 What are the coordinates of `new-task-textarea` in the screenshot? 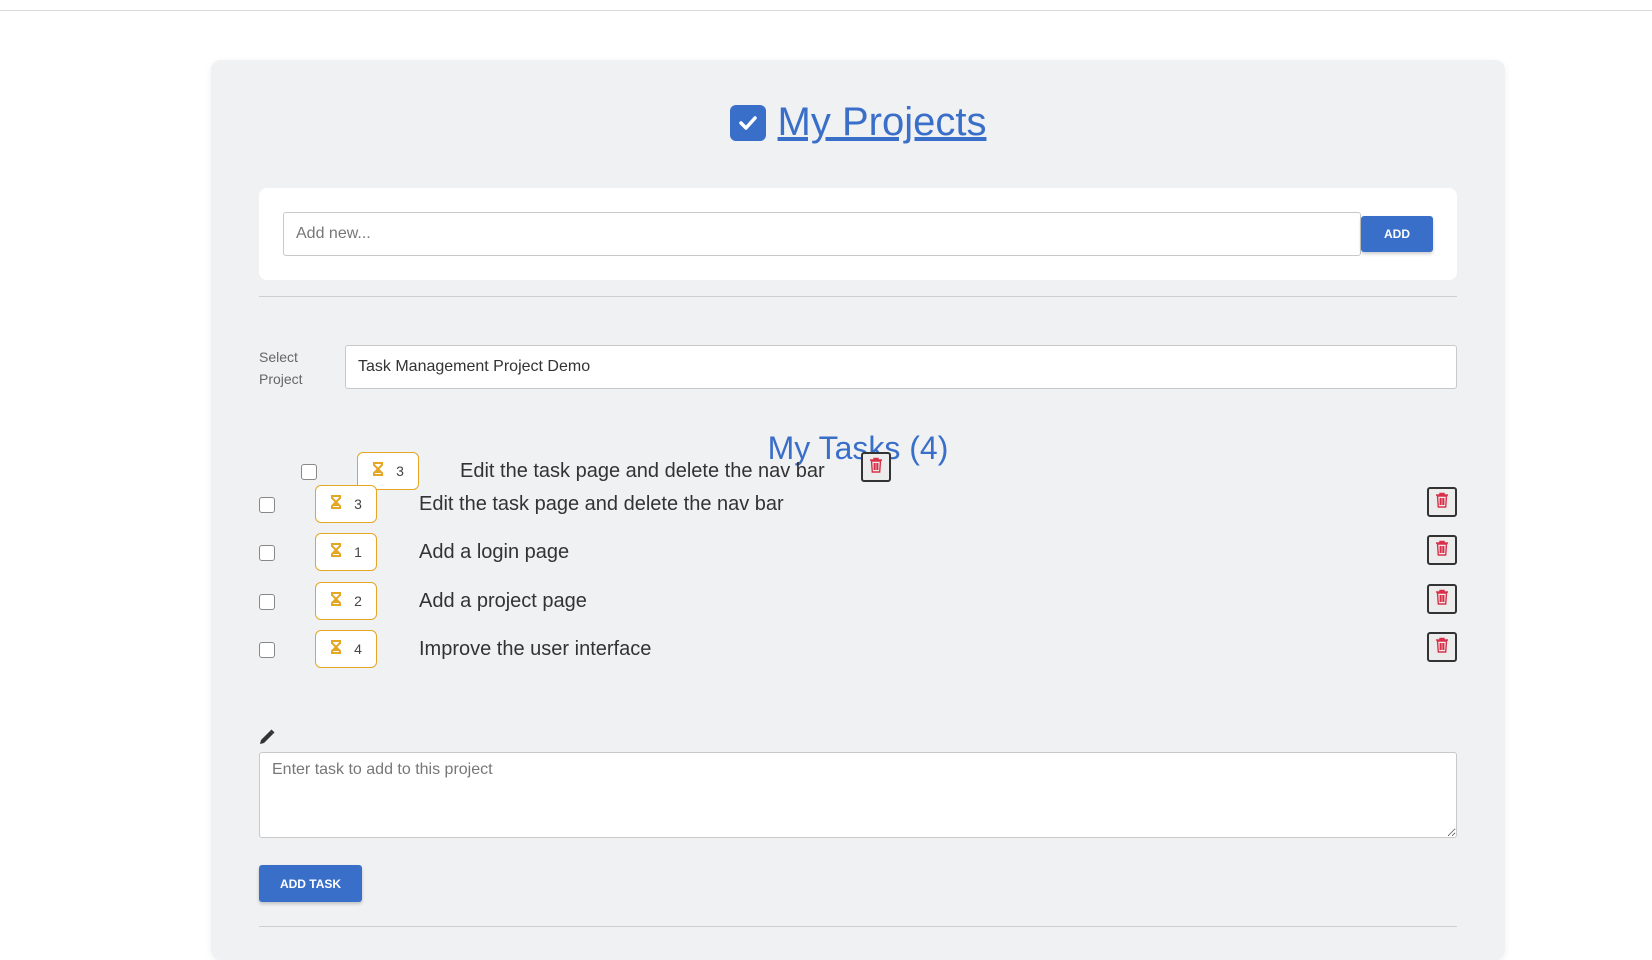 It's located at (858, 795).